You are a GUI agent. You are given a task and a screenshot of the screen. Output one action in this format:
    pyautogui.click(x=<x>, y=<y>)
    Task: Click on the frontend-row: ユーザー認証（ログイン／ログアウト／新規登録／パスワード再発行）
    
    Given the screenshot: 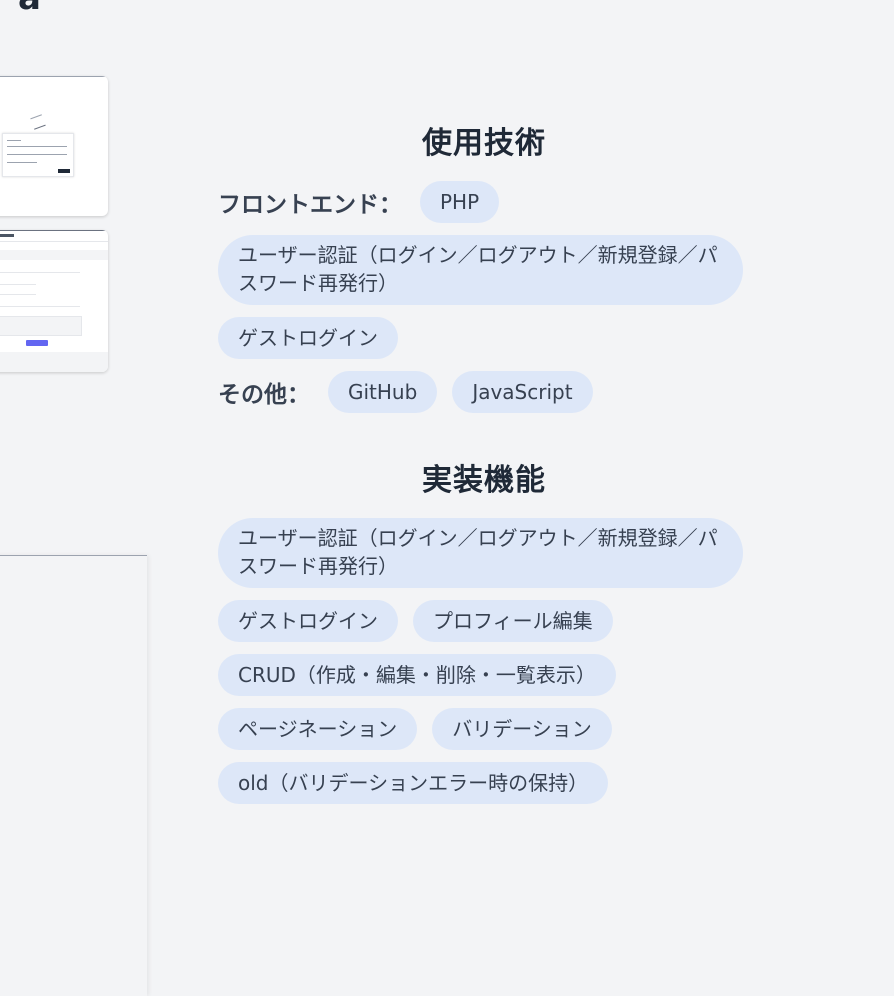 What is the action you would take?
    pyautogui.click(x=488, y=270)
    